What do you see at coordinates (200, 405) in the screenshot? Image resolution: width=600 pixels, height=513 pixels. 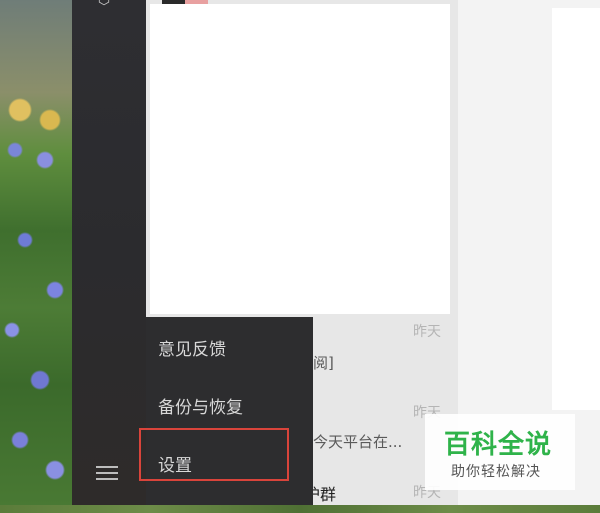 I see `menu-item-backup-restore: 备份与恢复` at bounding box center [200, 405].